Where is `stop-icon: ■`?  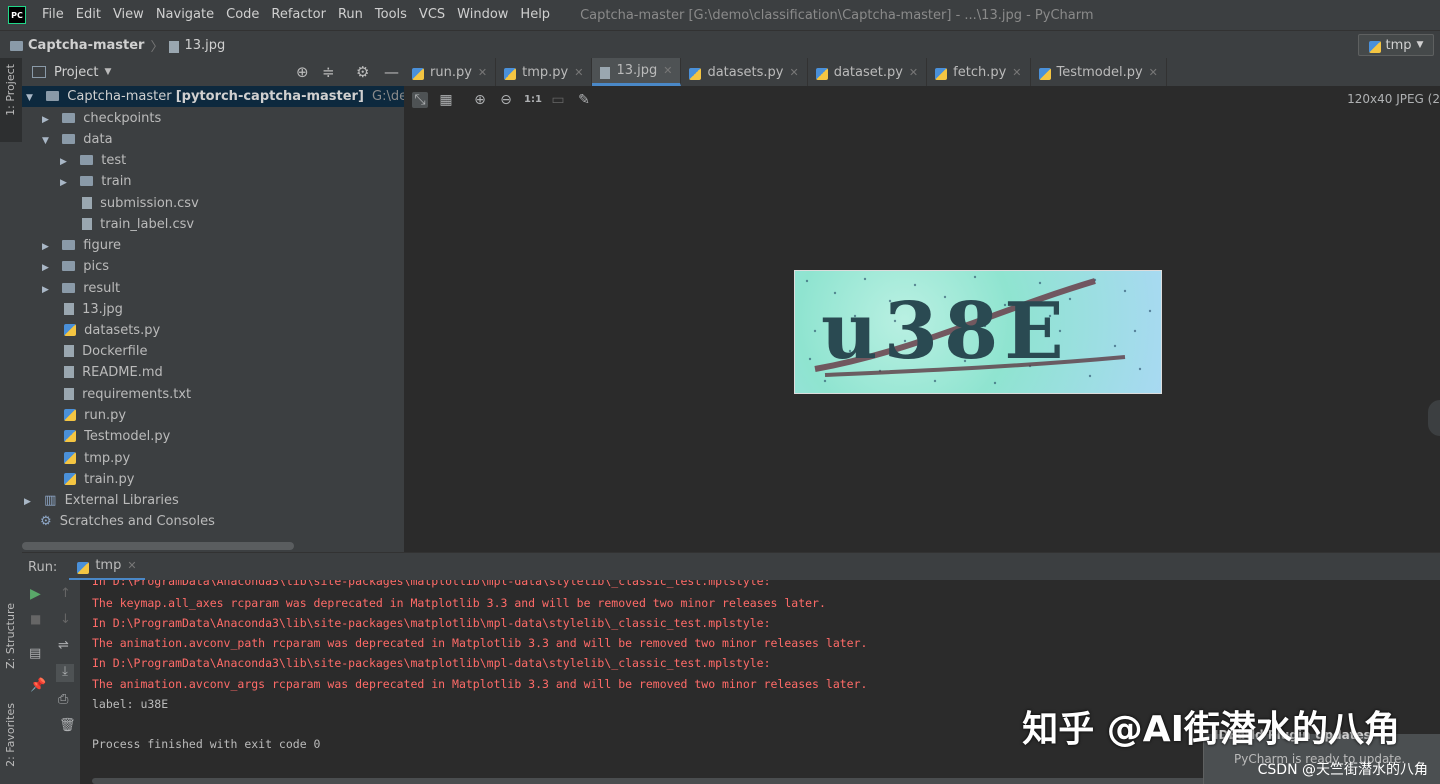 stop-icon: ■ is located at coordinates (35, 619).